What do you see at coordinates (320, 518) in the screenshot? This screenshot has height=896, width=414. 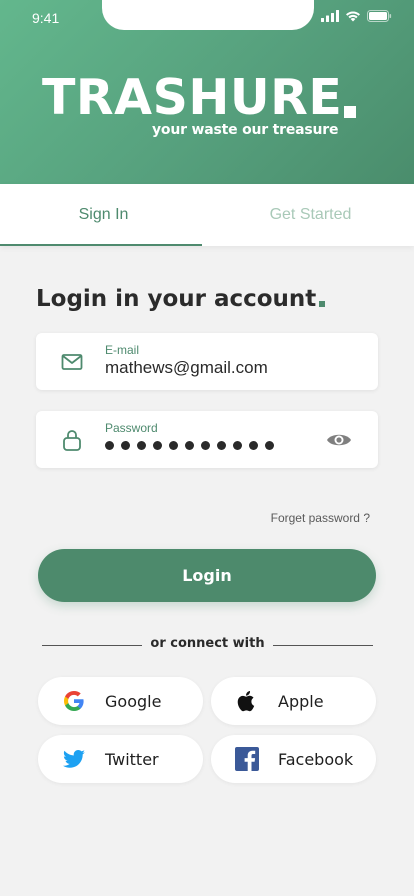 I see `forgot-password-link: Forget password ?` at bounding box center [320, 518].